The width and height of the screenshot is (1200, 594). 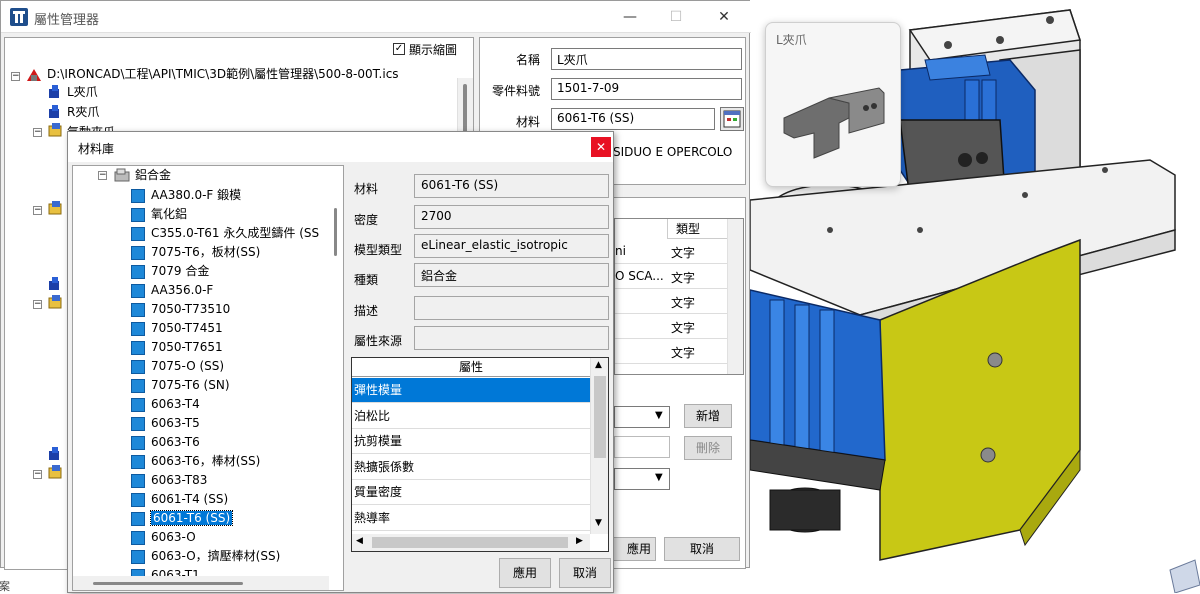 What do you see at coordinates (471, 467) in the screenshot?
I see `property-list-item: 熱擴張係數` at bounding box center [471, 467].